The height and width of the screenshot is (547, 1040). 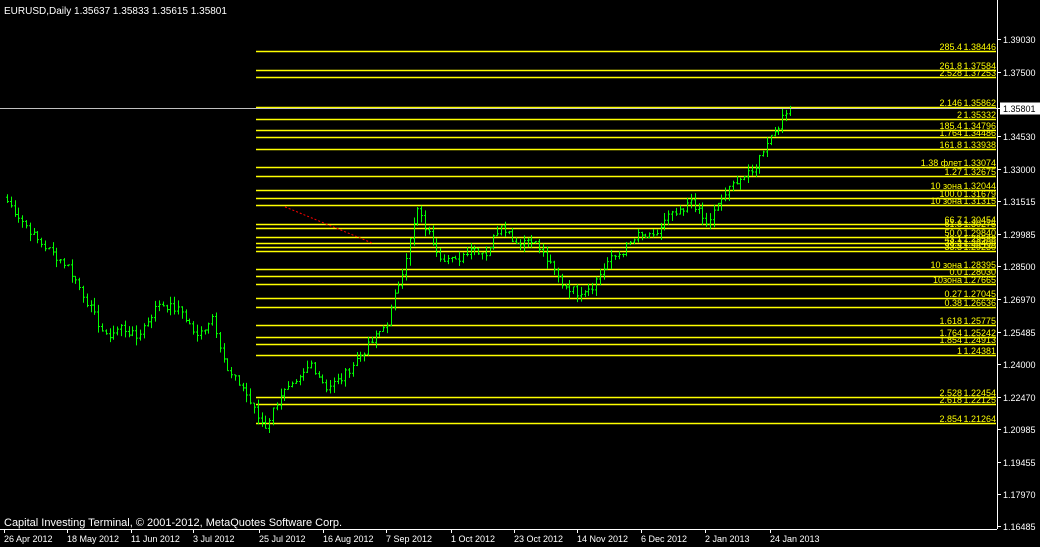 I want to click on x-tick-label: 16 Aug 2012, so click(x=348, y=539).